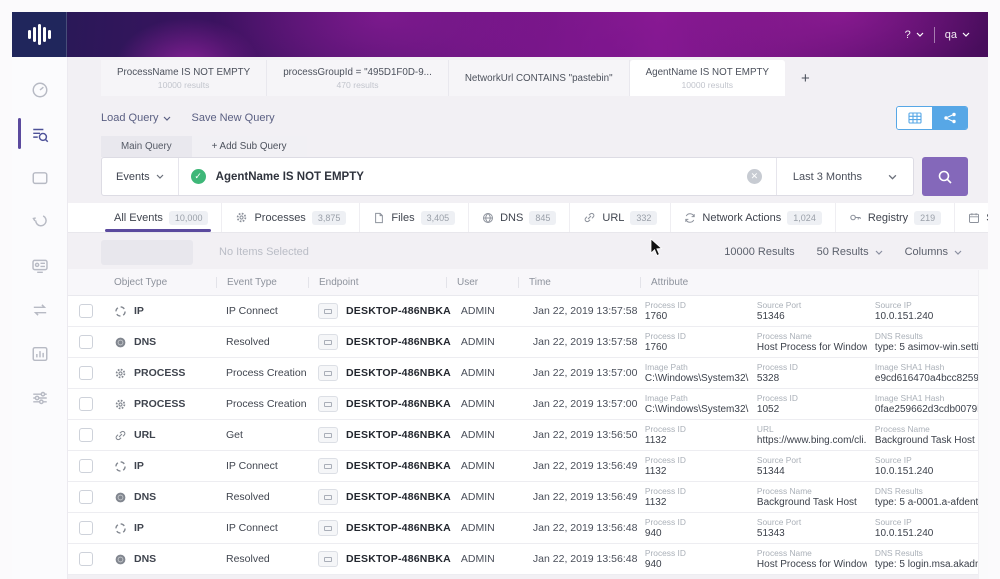 The image size is (1000, 579). I want to click on column-header-attribute: Attribute, so click(814, 282).